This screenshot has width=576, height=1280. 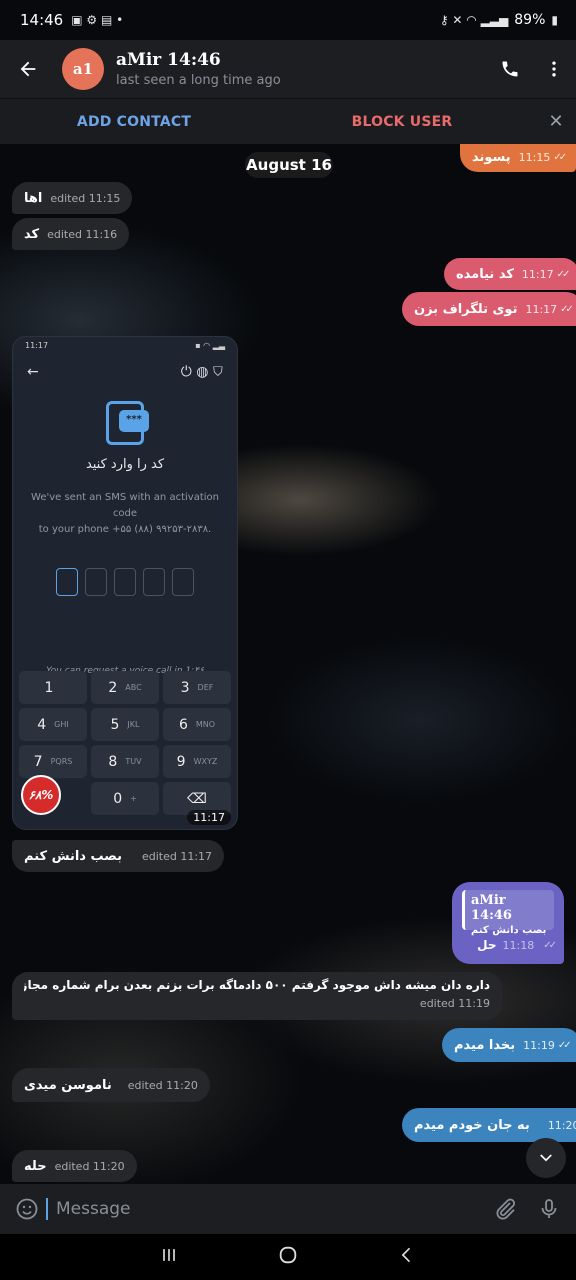 What do you see at coordinates (168, 60) in the screenshot?
I see `chat-title: aMir 14:46` at bounding box center [168, 60].